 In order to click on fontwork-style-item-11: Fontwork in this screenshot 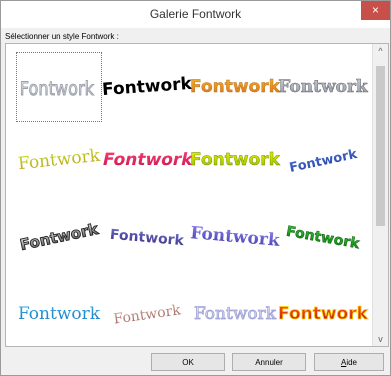, I will do `click(236, 237)`.